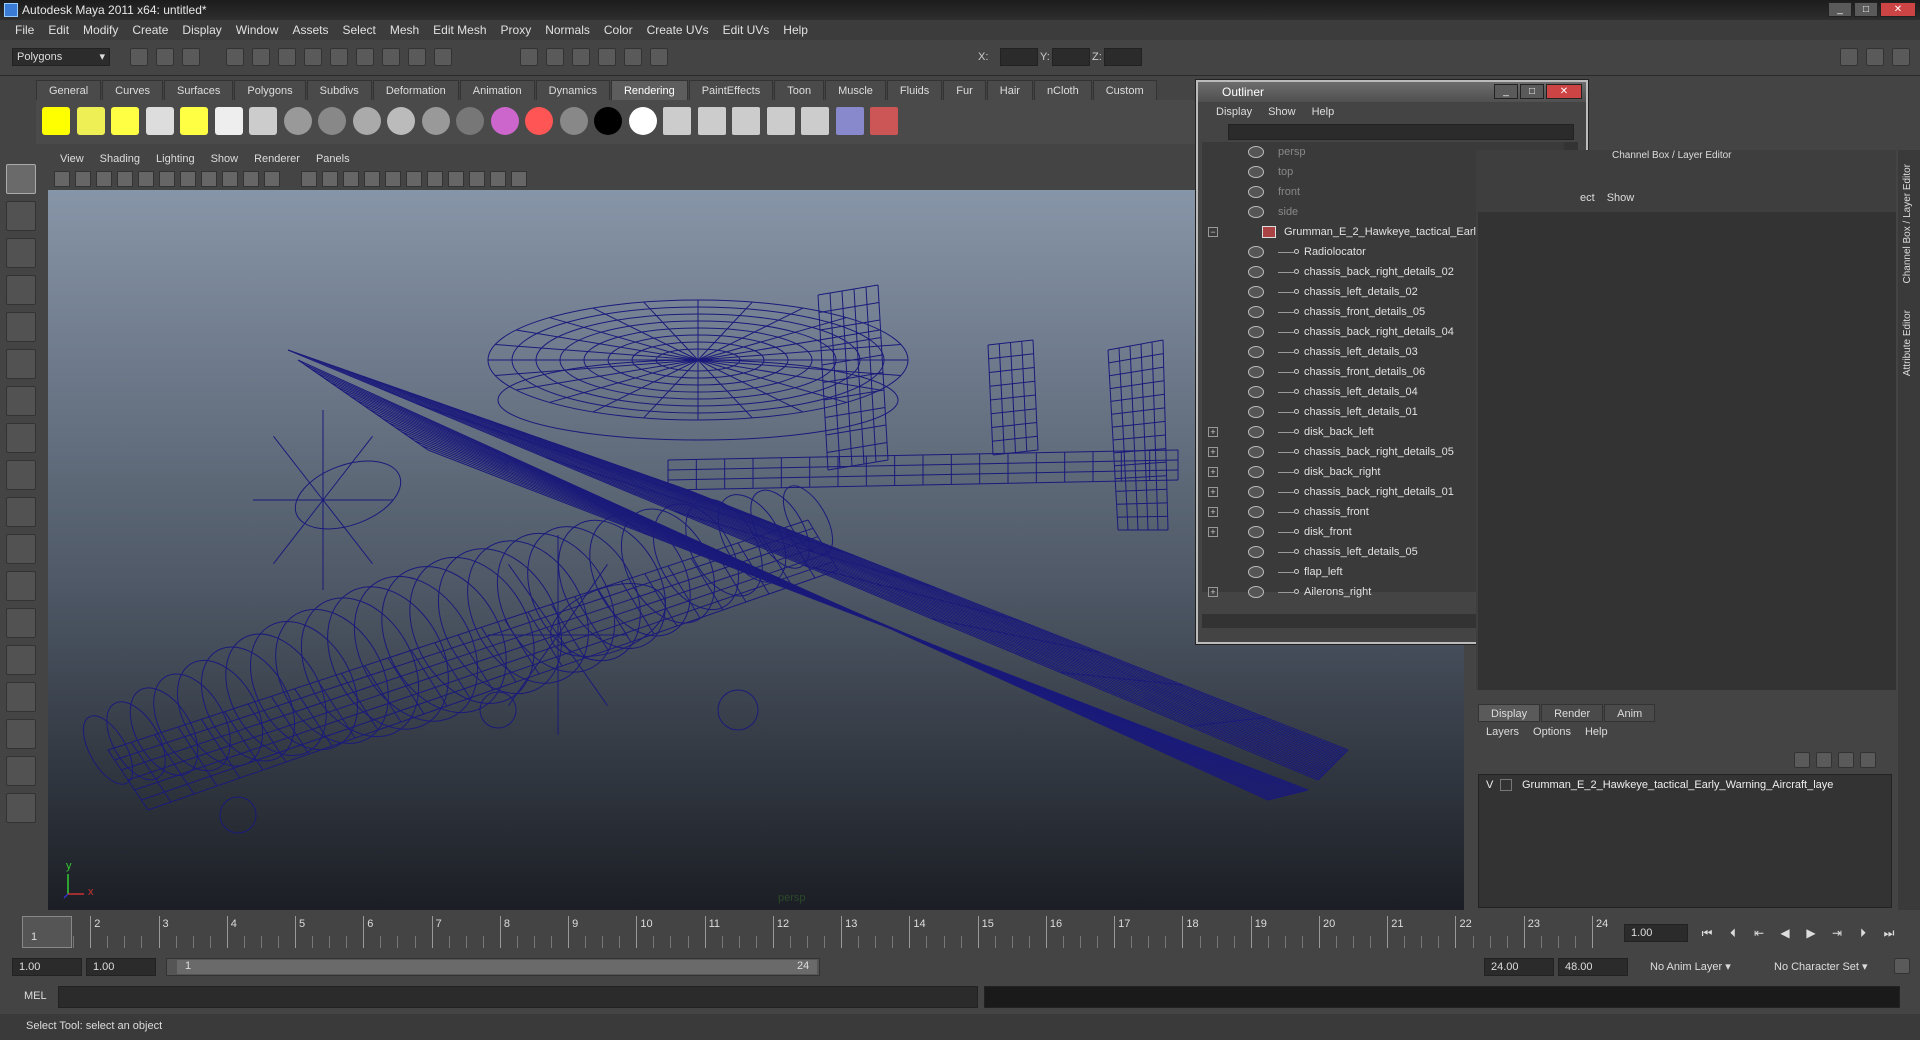  I want to click on area-light-icon, so click(194, 121).